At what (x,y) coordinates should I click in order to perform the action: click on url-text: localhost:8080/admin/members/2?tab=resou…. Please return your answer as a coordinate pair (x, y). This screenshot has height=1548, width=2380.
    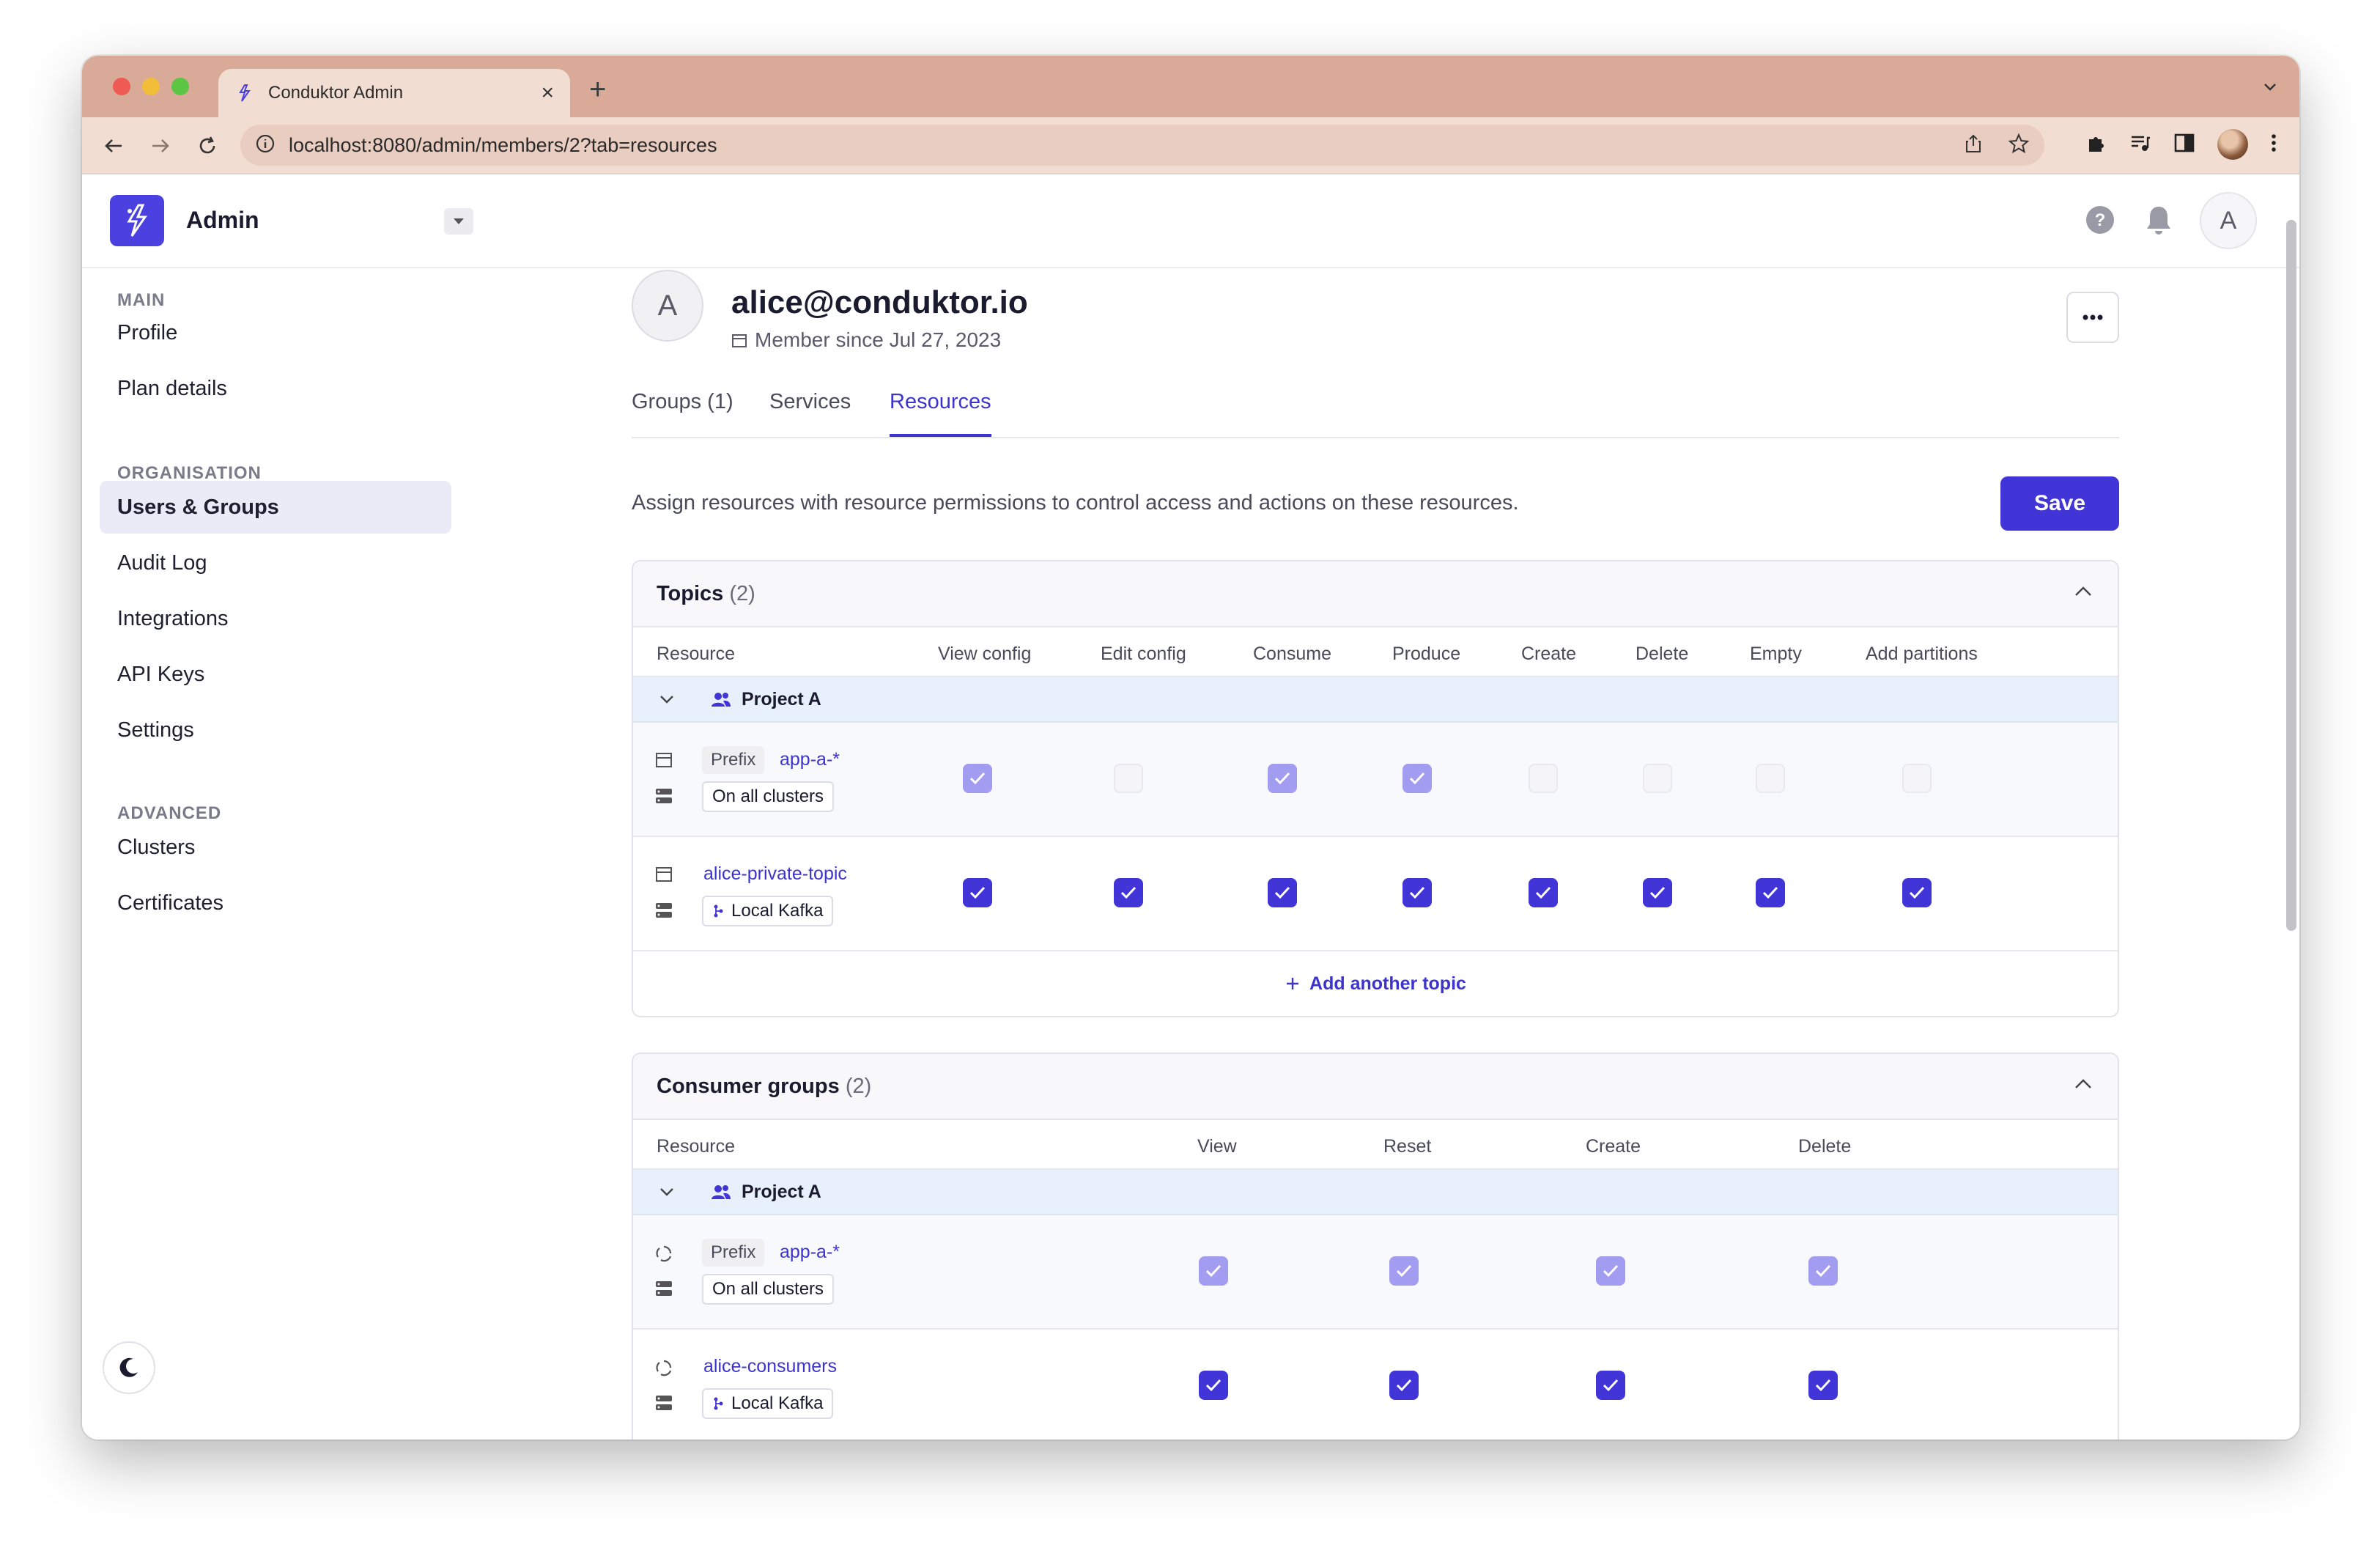
    Looking at the image, I should click on (1120, 145).